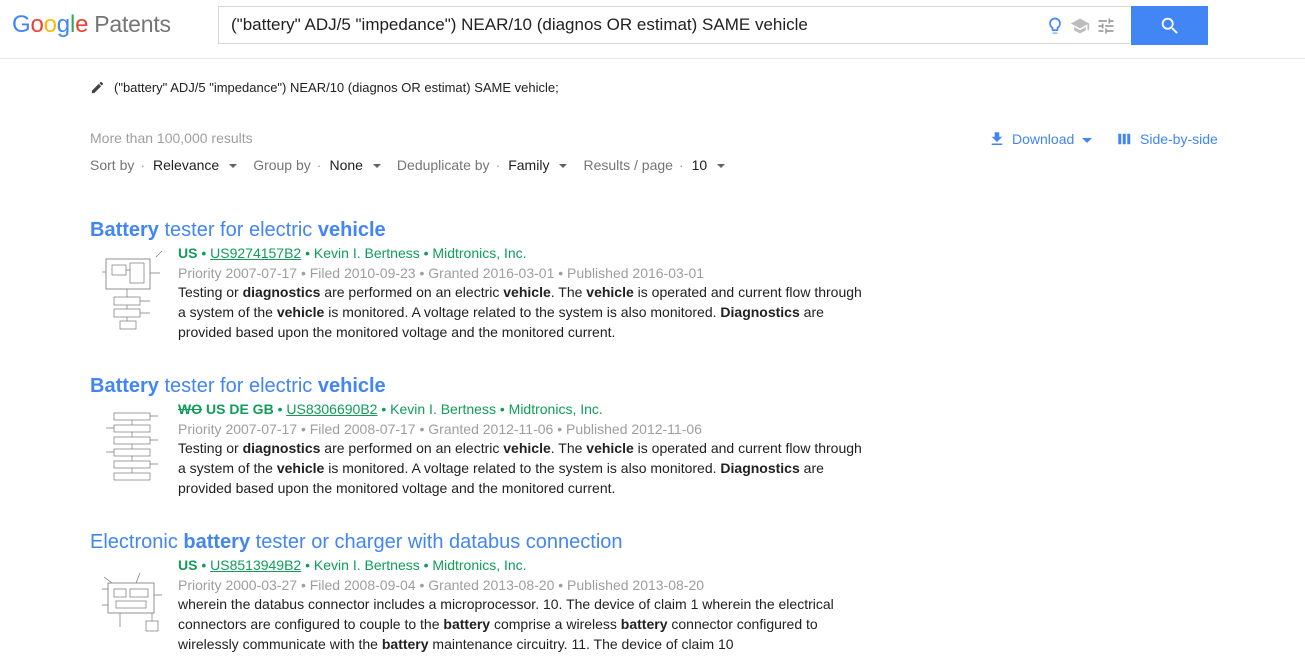  I want to click on search-input, so click(631, 25).